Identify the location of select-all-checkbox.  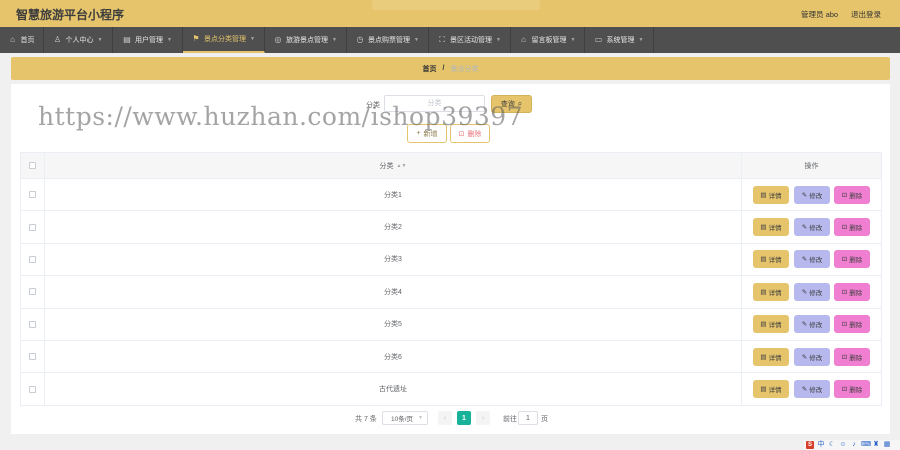
(32, 165).